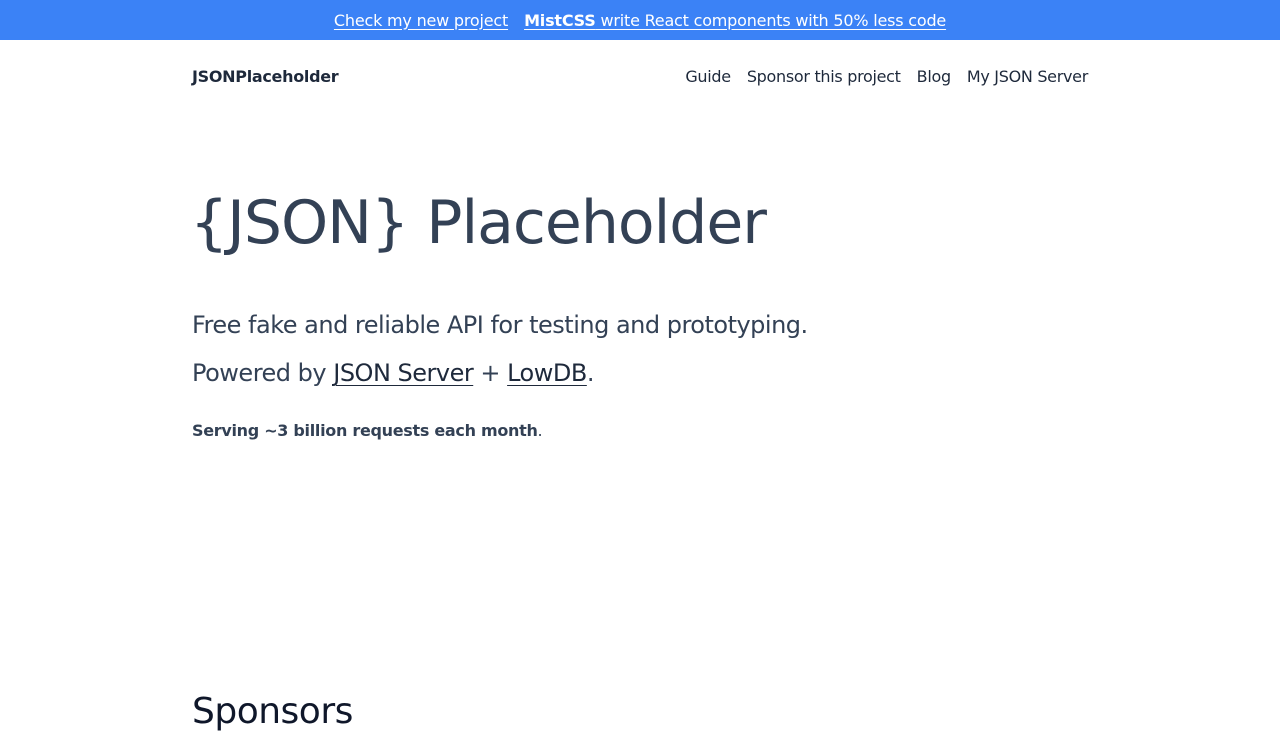 The height and width of the screenshot is (736, 1280). I want to click on request-stats-suffix: ., so click(540, 430).